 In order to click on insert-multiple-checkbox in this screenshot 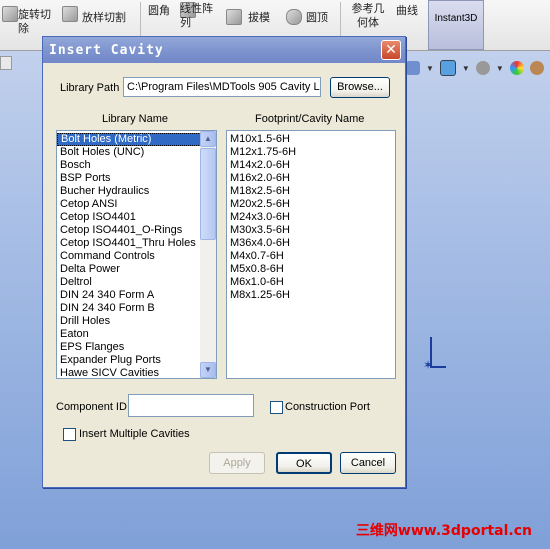, I will do `click(69, 434)`.